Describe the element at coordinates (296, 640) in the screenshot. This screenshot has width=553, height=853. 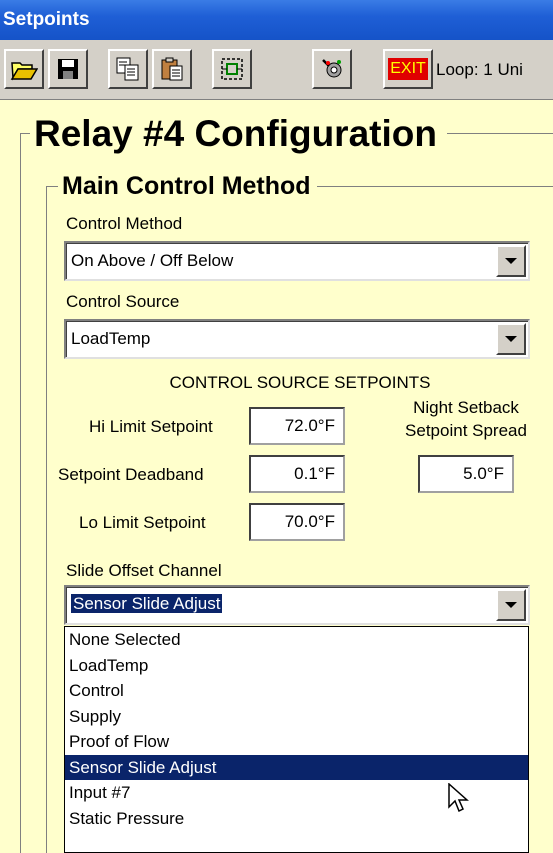
I see `option-none-selected: None Selected` at that location.